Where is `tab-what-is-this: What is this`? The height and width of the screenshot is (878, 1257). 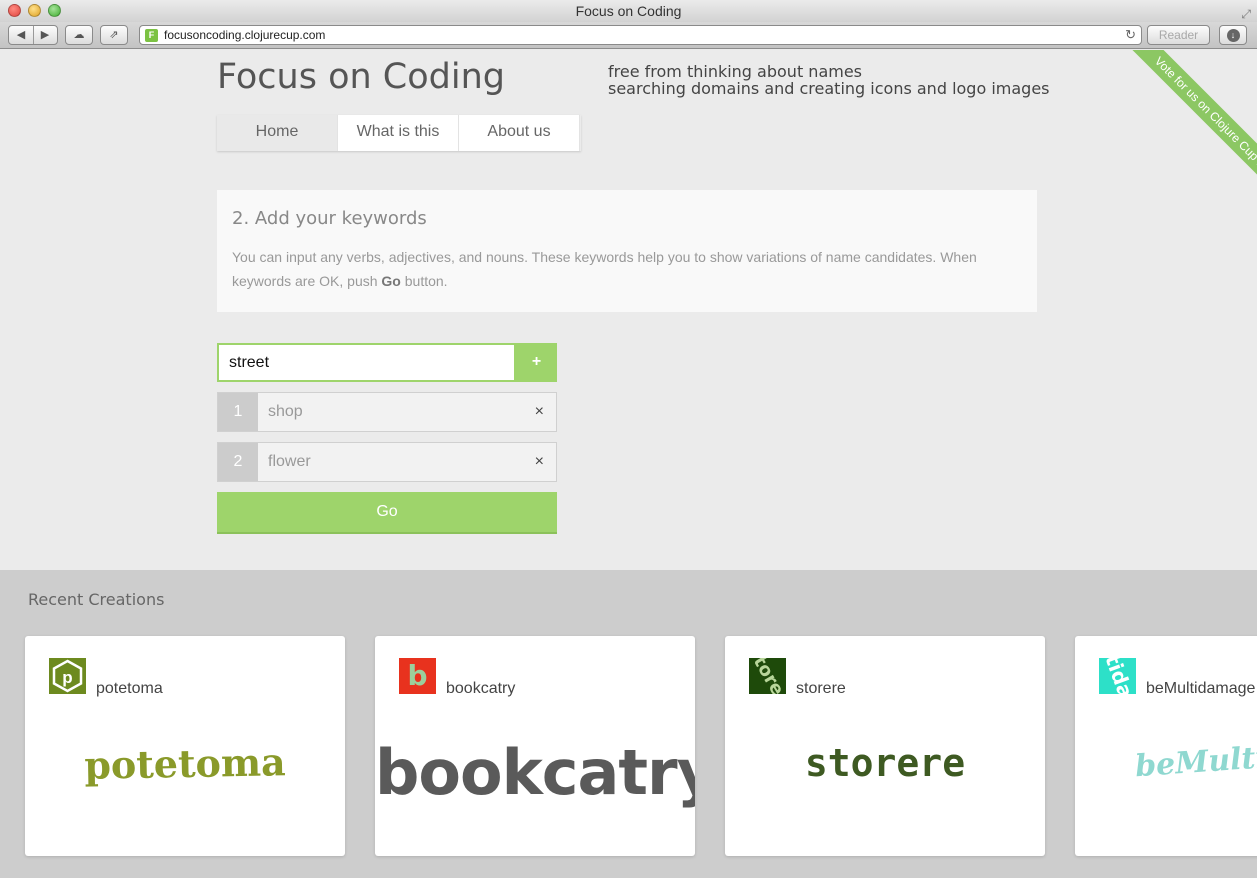 tab-what-is-this: What is this is located at coordinates (398, 133).